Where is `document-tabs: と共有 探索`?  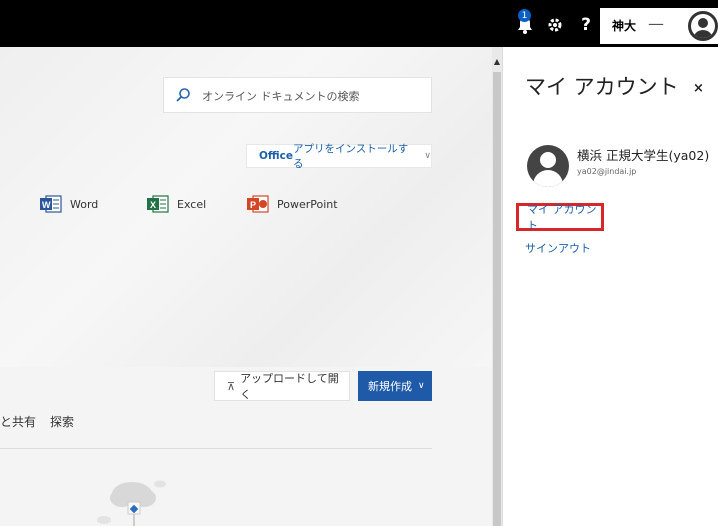
document-tabs: と共有 探索 is located at coordinates (44, 421).